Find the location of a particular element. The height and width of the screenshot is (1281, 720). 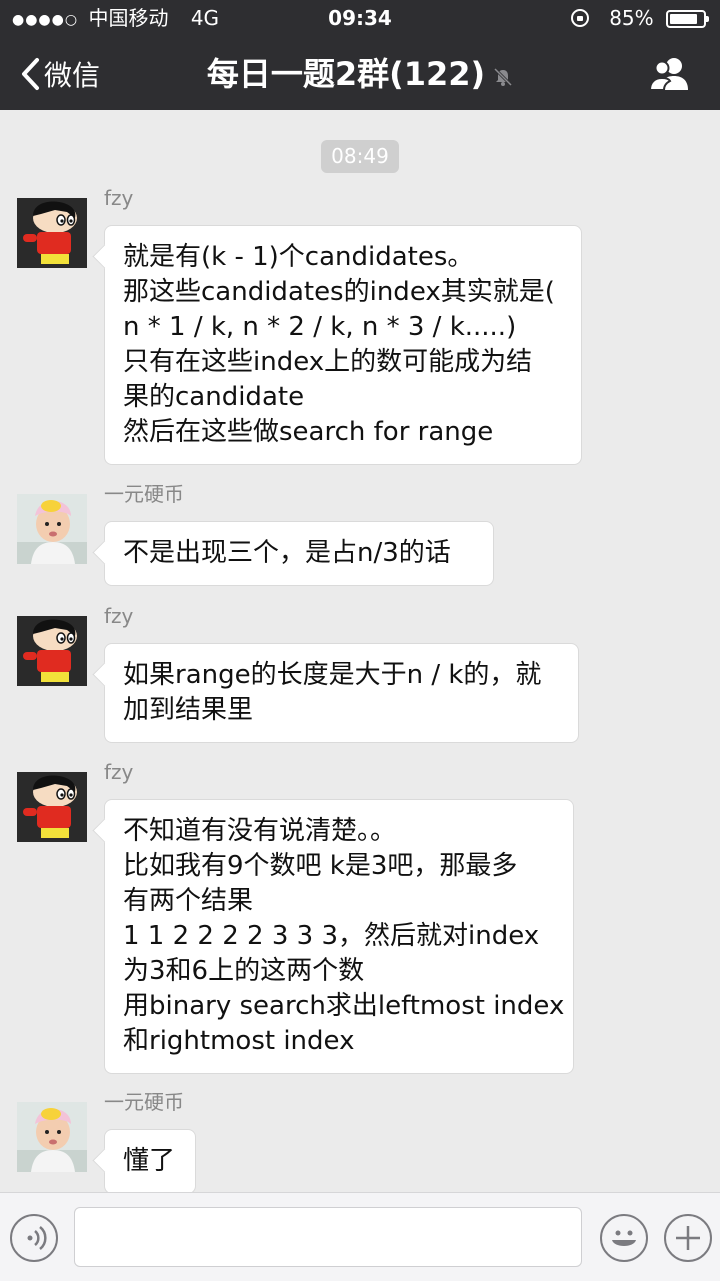

status-bar: ●●●●○ 中国移动 4G 09:34 85% is located at coordinates (360, 18).